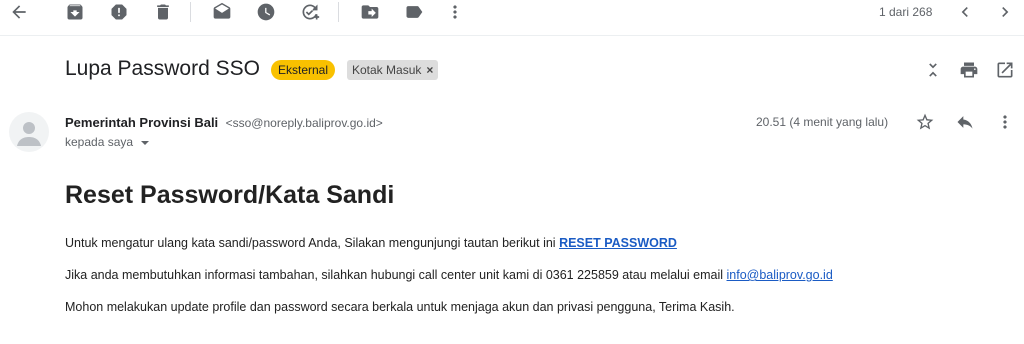 This screenshot has height=344, width=1024. What do you see at coordinates (906, 12) in the screenshot?
I see `pager-count: 1 dari 268` at bounding box center [906, 12].